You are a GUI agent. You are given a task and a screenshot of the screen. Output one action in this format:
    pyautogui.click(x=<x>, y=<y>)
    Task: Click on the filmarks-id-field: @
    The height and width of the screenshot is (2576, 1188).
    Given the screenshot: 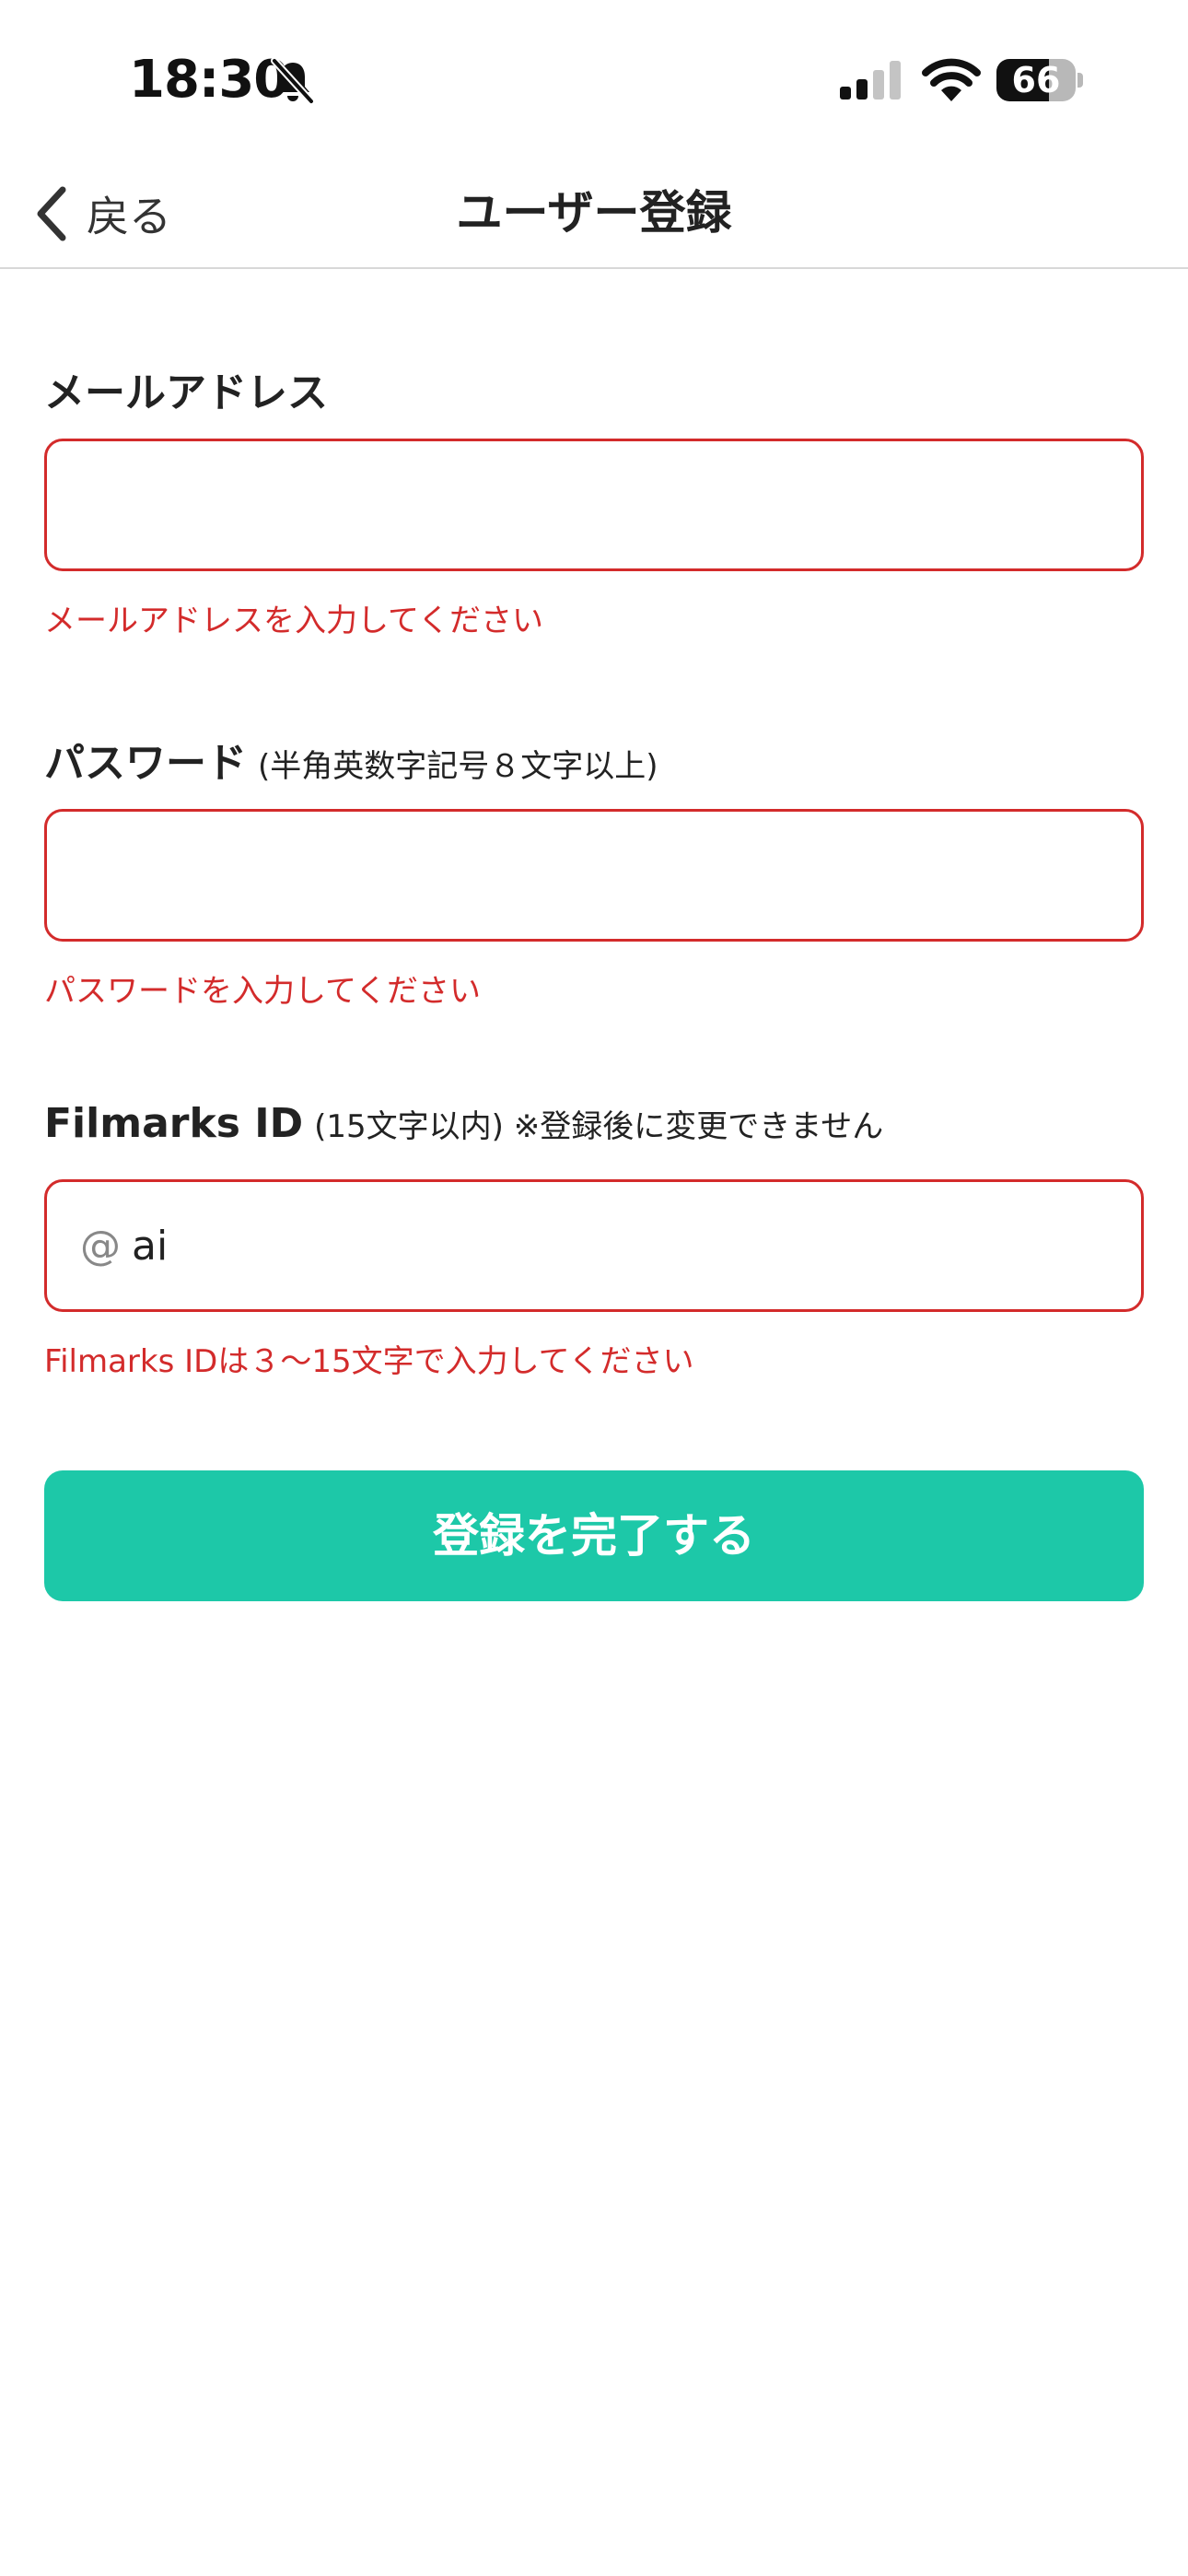 What is the action you would take?
    pyautogui.click(x=594, y=1245)
    